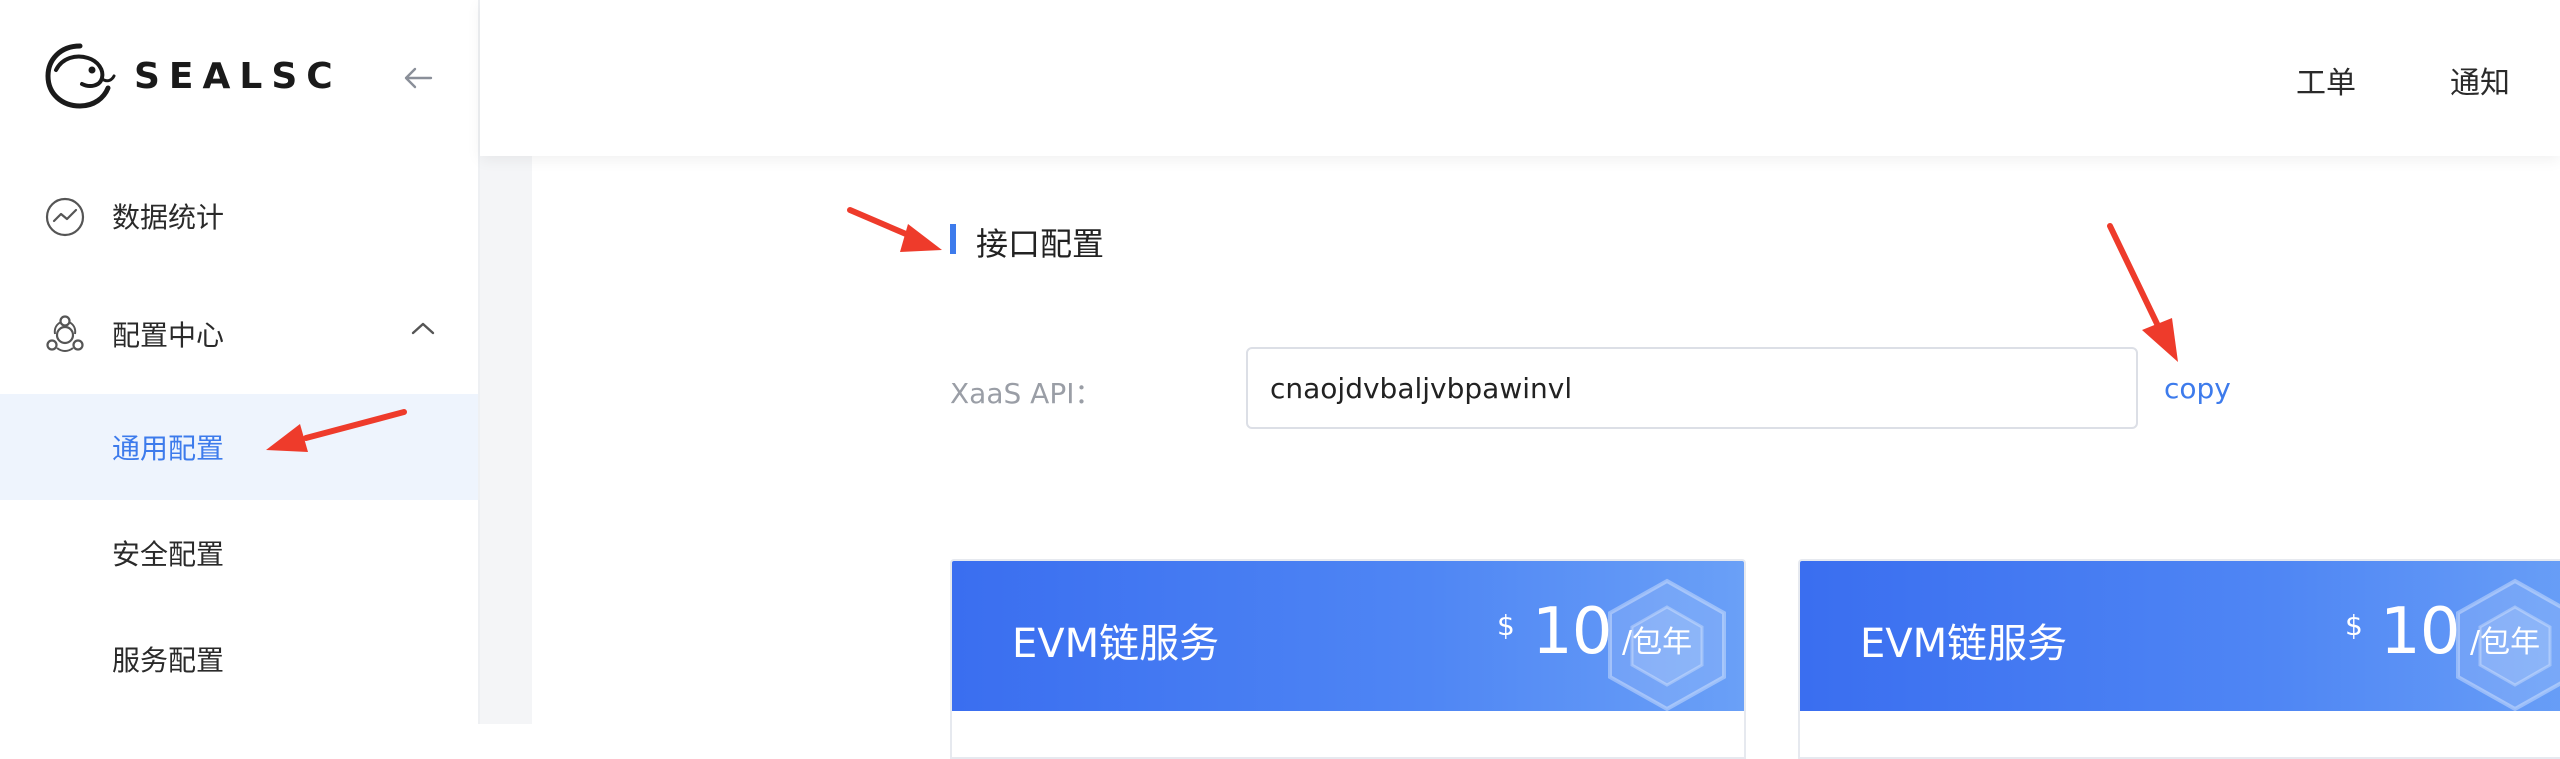 The image size is (2560, 759). Describe the element at coordinates (1692, 388) in the screenshot. I see `api-key-input` at that location.